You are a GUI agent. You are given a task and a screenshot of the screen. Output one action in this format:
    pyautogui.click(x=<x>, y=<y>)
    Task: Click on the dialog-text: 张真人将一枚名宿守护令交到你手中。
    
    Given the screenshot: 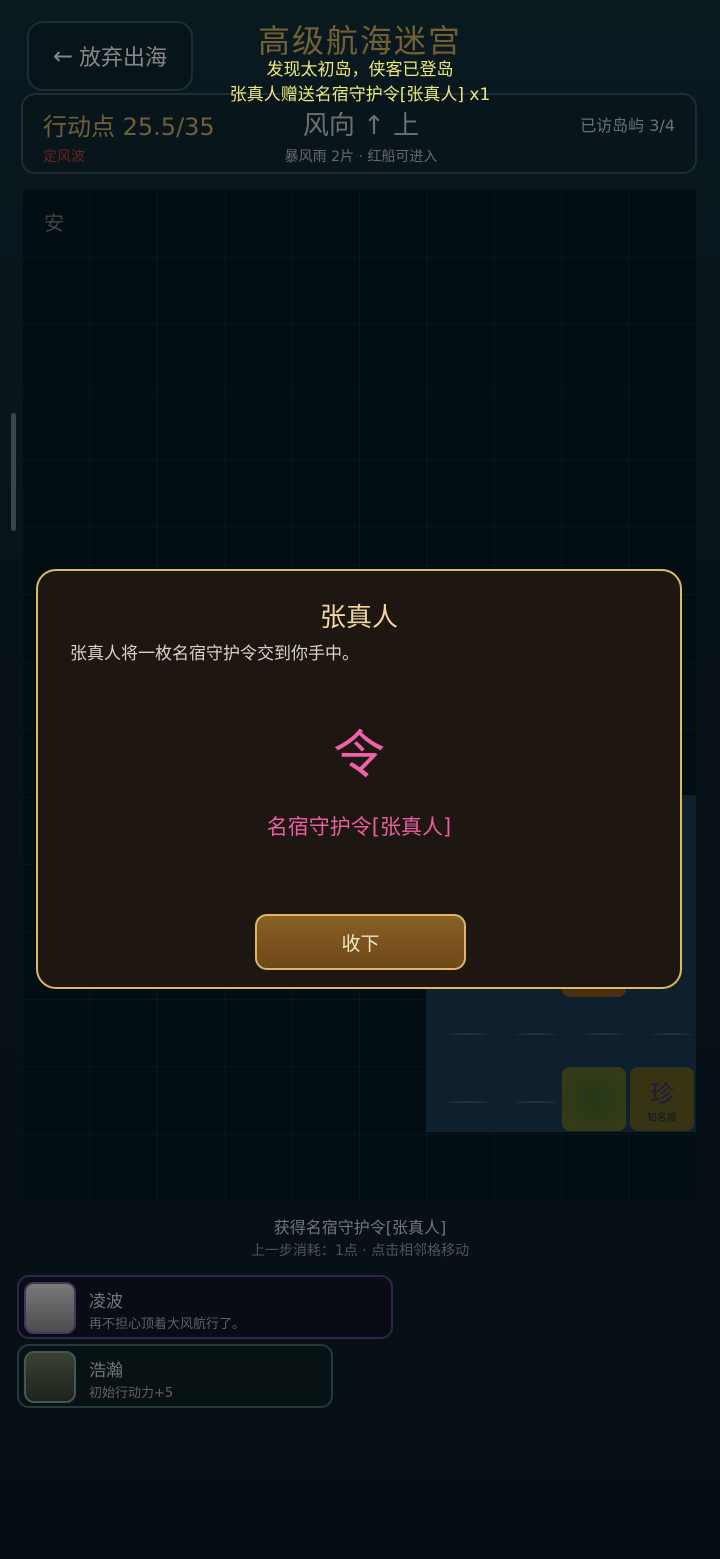 What is the action you would take?
    pyautogui.click(x=214, y=654)
    